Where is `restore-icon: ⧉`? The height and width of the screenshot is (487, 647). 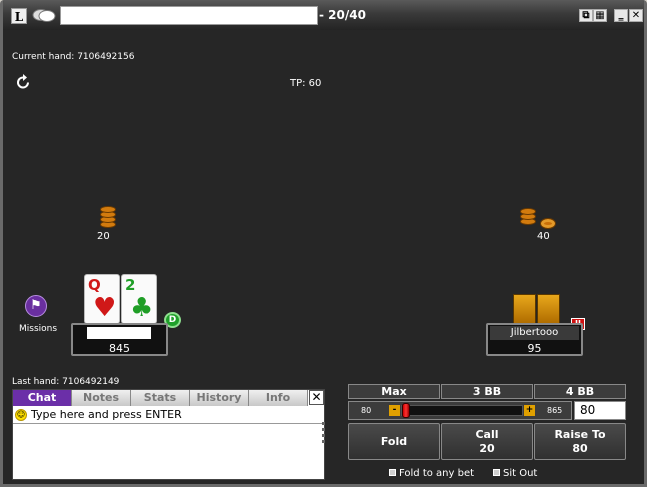
restore-icon: ⧉ is located at coordinates (586, 15).